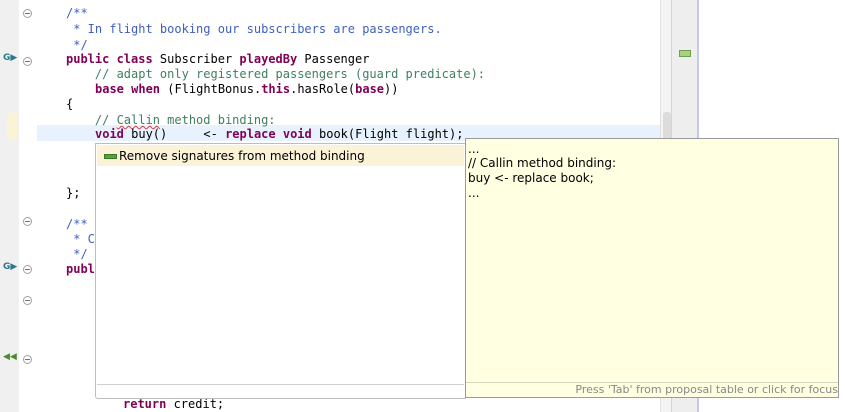 Image resolution: width=845 pixels, height=412 pixels. What do you see at coordinates (211, 89) in the screenshot?
I see `code-text: (FlightBonus.` at bounding box center [211, 89].